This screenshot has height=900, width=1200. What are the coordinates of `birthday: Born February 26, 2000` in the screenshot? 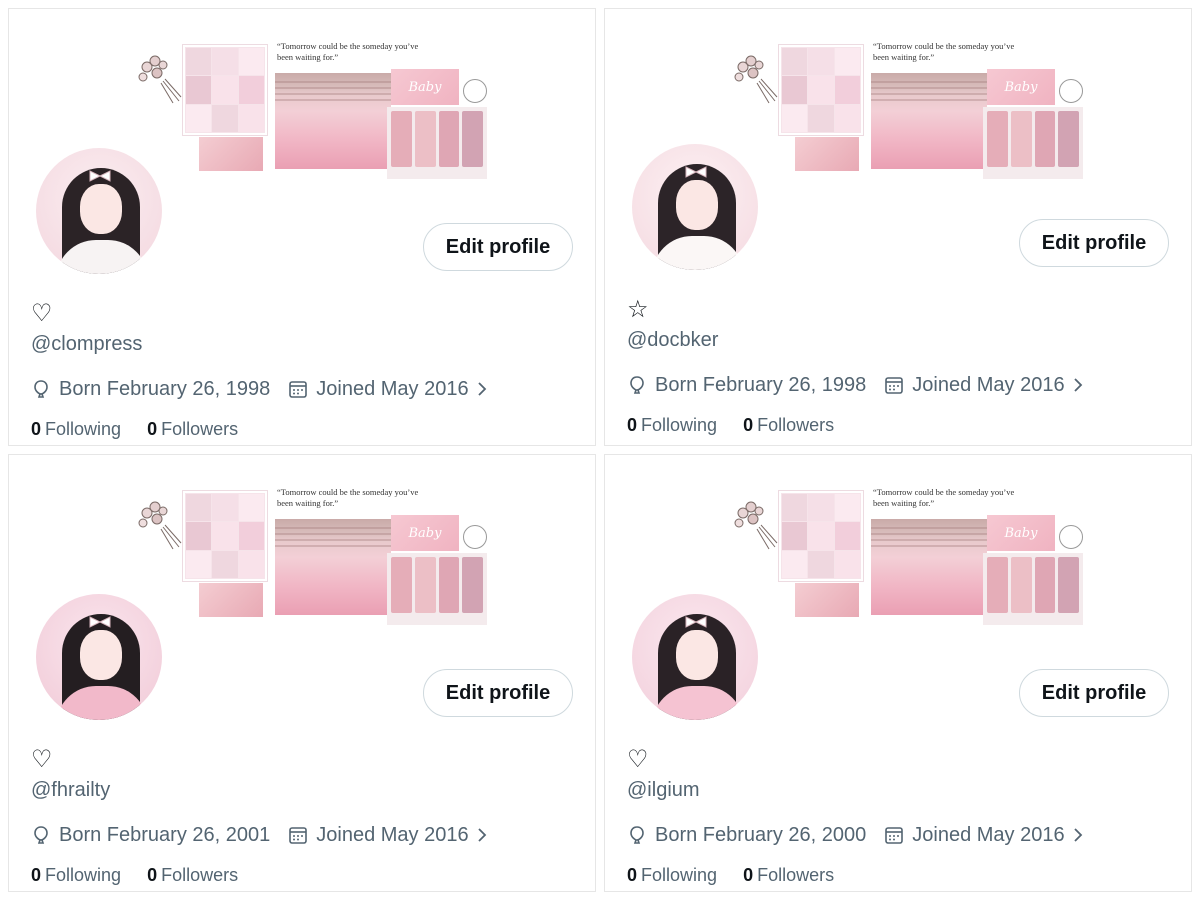 It's located at (746, 835).